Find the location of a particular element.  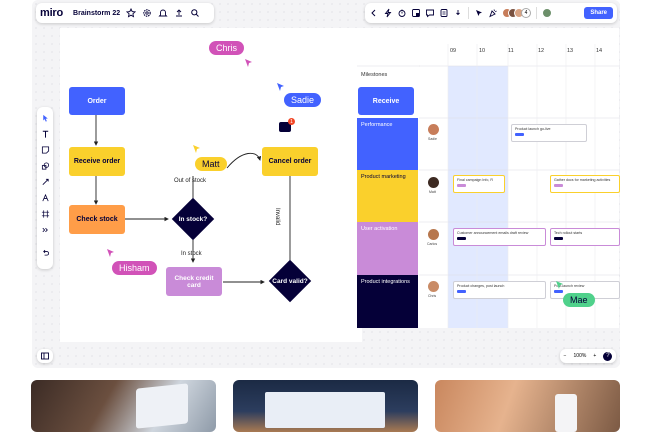

zoom-in-button: + is located at coordinates (594, 356).